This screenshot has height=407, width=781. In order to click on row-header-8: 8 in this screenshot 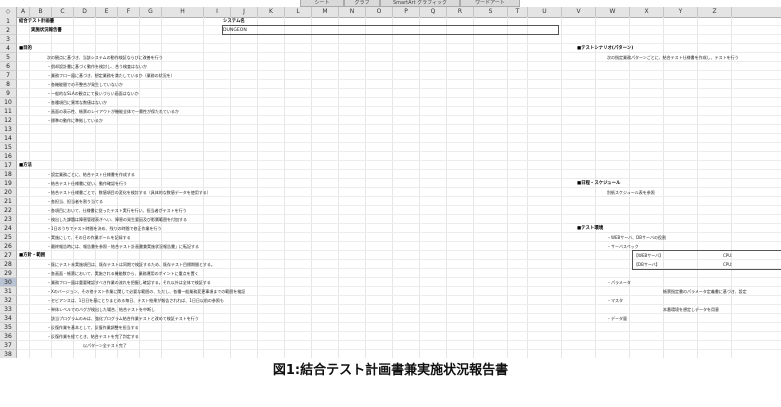, I will do `click(8, 84)`.